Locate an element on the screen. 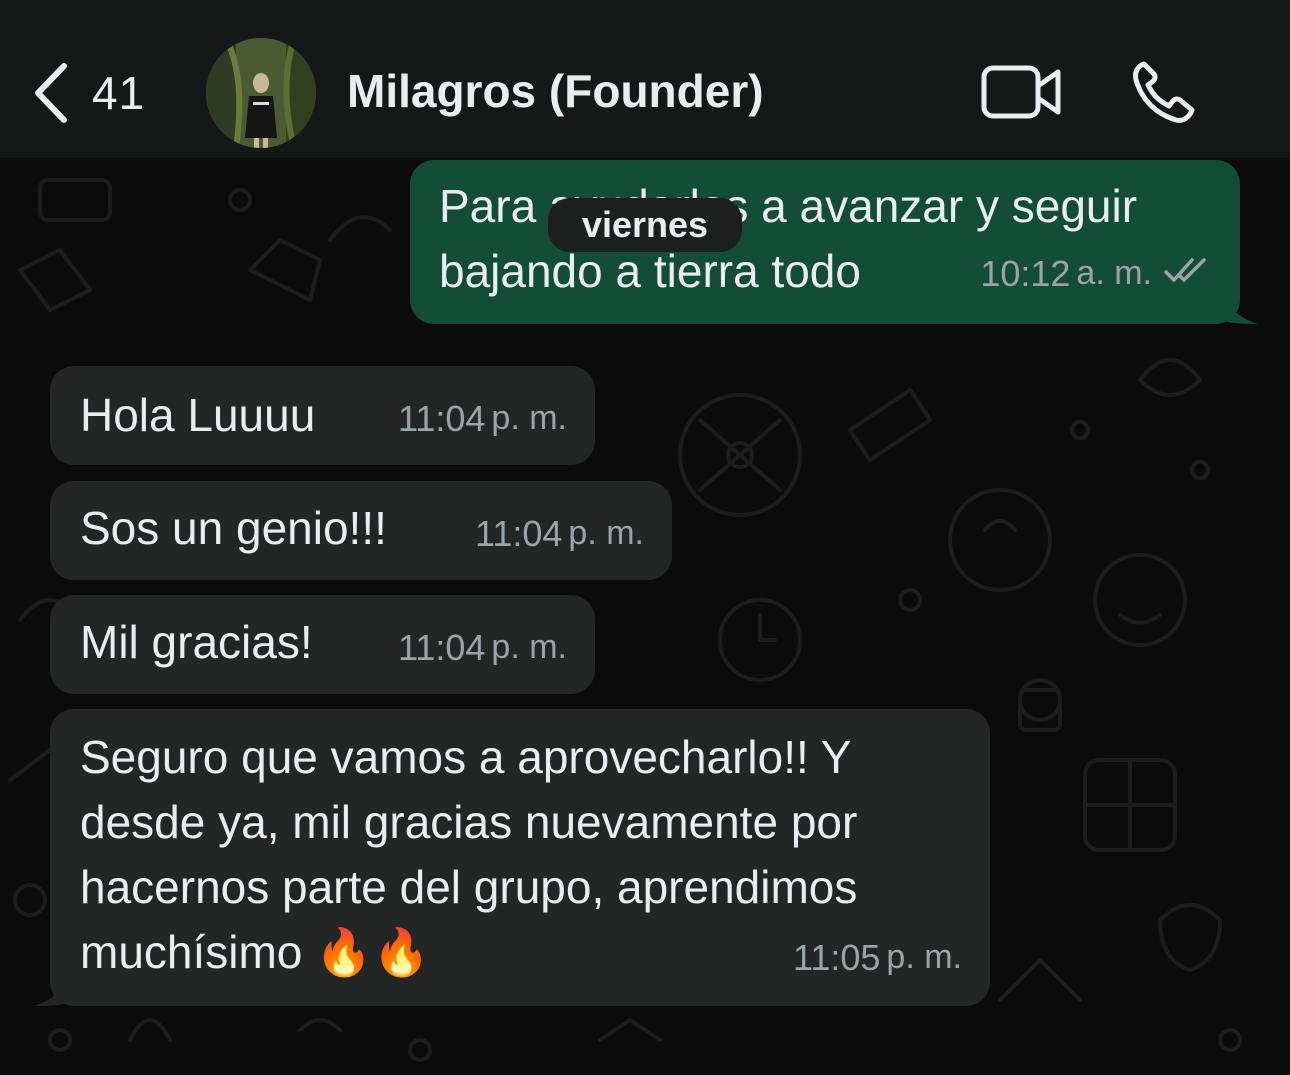 The image size is (1290, 1075). message-meta: 10:12 a. m. is located at coordinates (1095, 273).